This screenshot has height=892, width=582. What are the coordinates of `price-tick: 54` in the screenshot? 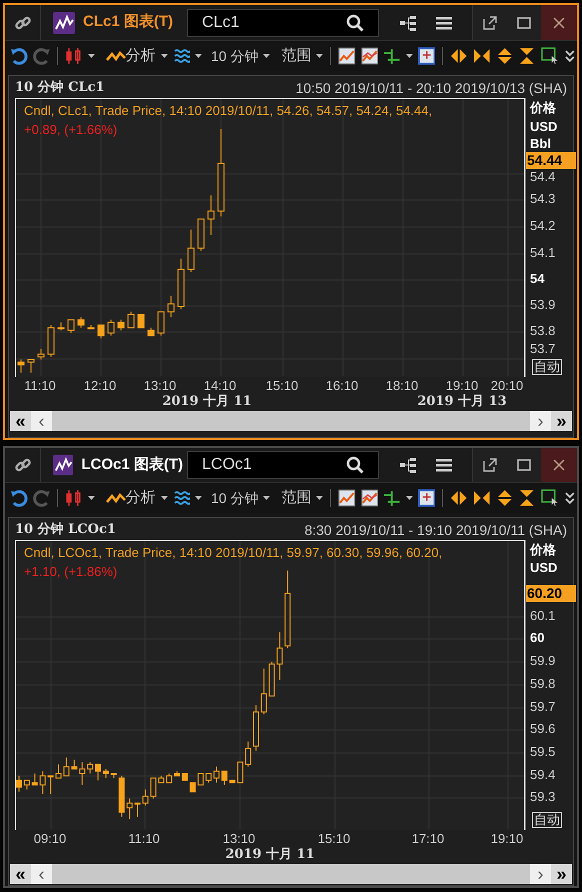 It's located at (537, 278).